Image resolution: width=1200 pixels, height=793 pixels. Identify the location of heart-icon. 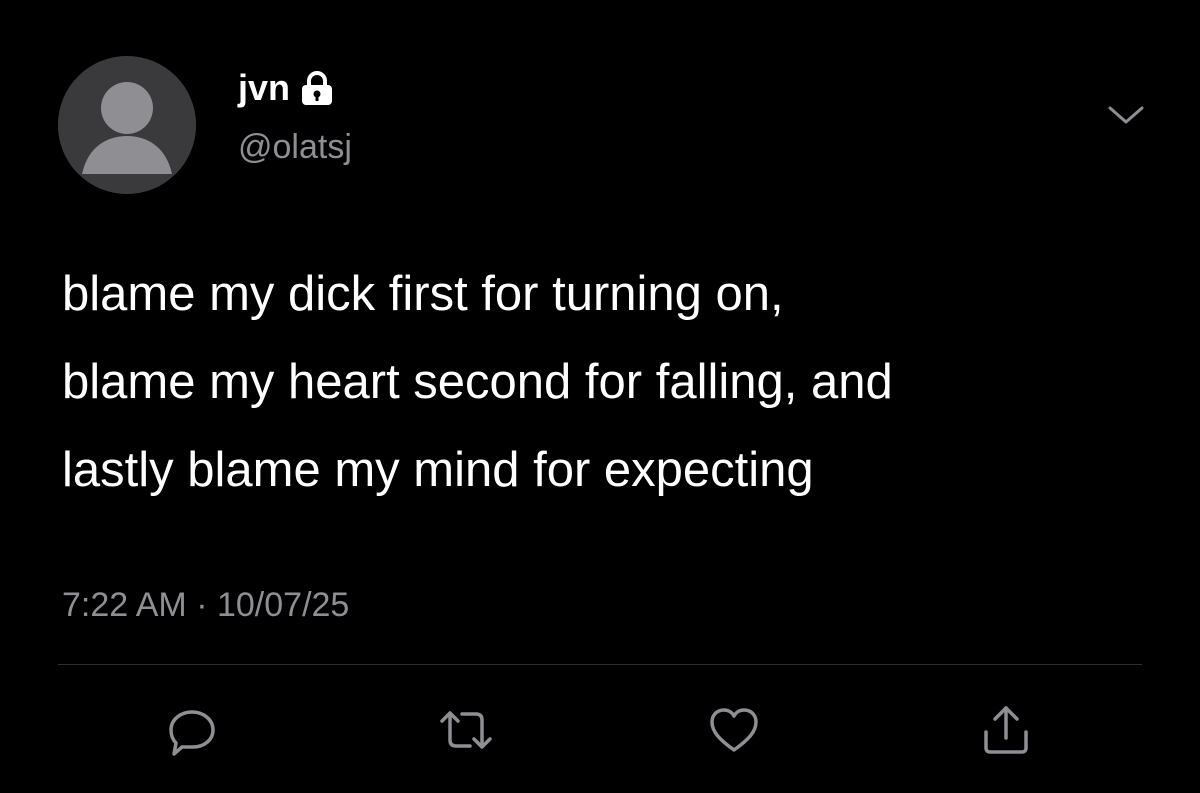
(734, 730).